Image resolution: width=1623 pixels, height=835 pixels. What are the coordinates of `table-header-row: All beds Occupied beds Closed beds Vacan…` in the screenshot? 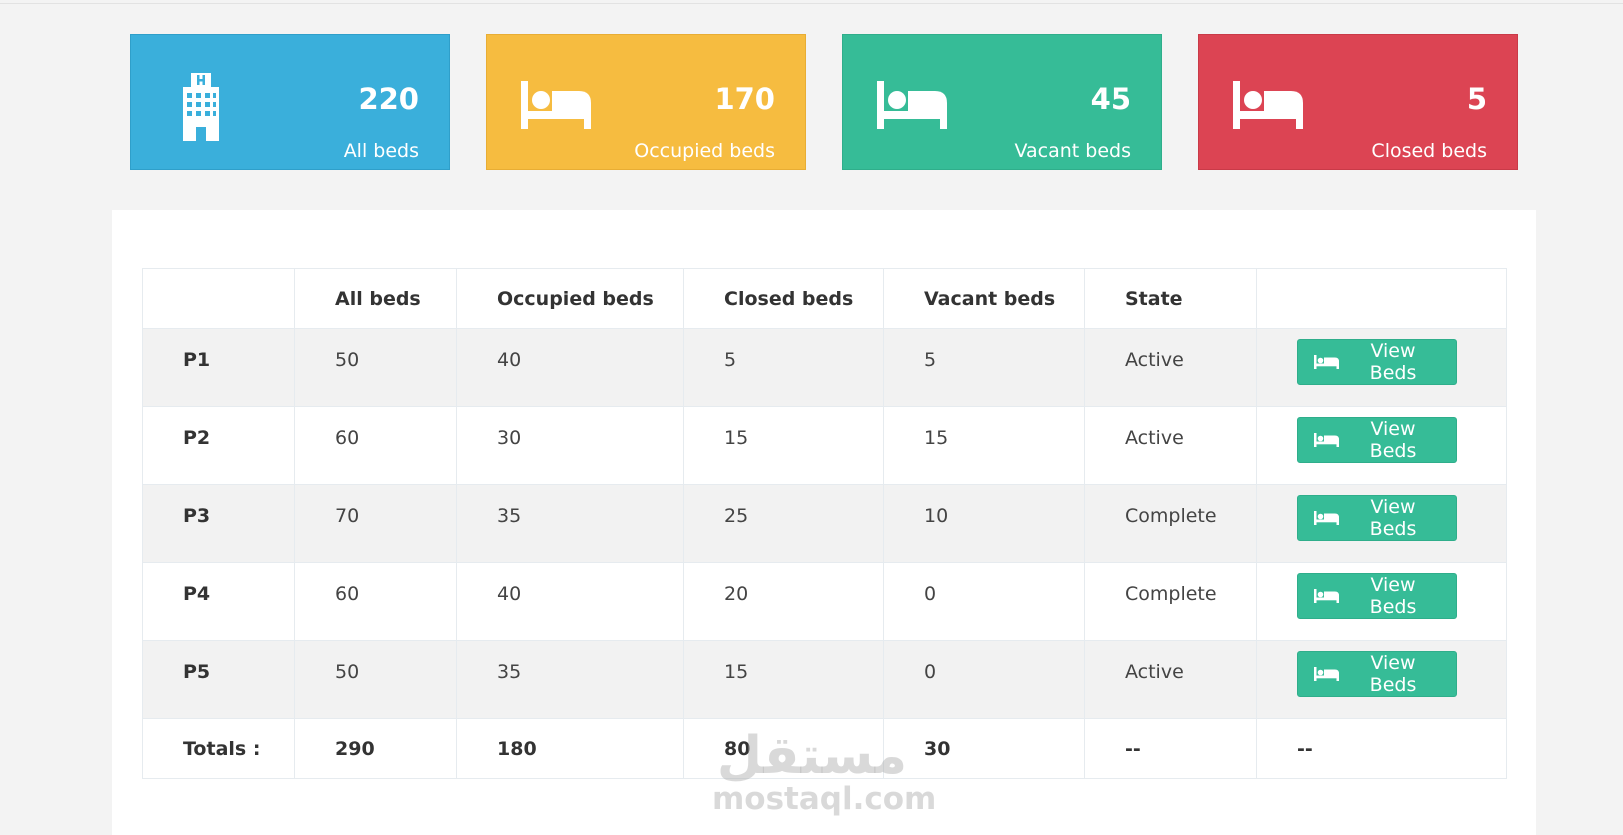 It's located at (824, 298).